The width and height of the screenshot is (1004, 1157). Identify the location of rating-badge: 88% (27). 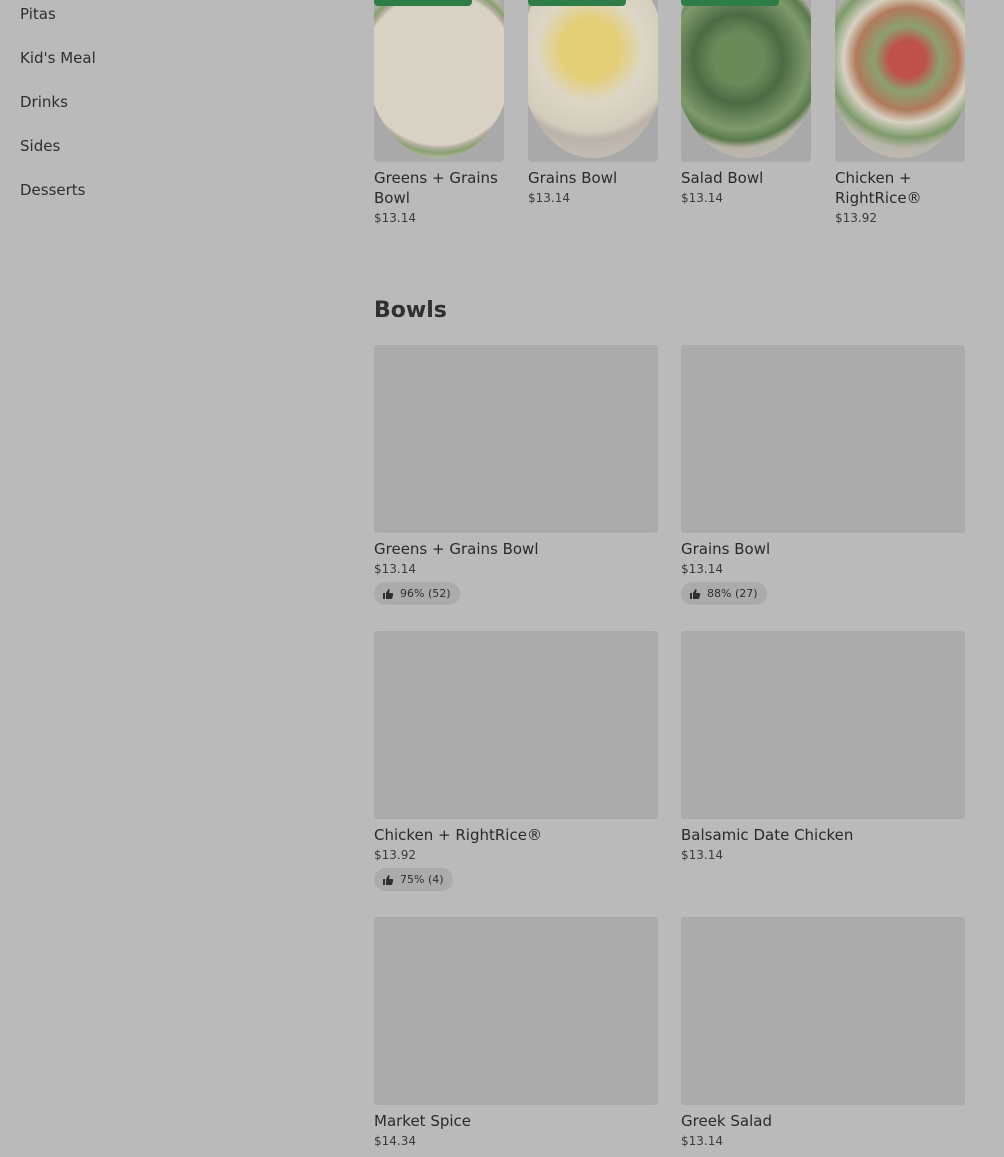
(724, 593).